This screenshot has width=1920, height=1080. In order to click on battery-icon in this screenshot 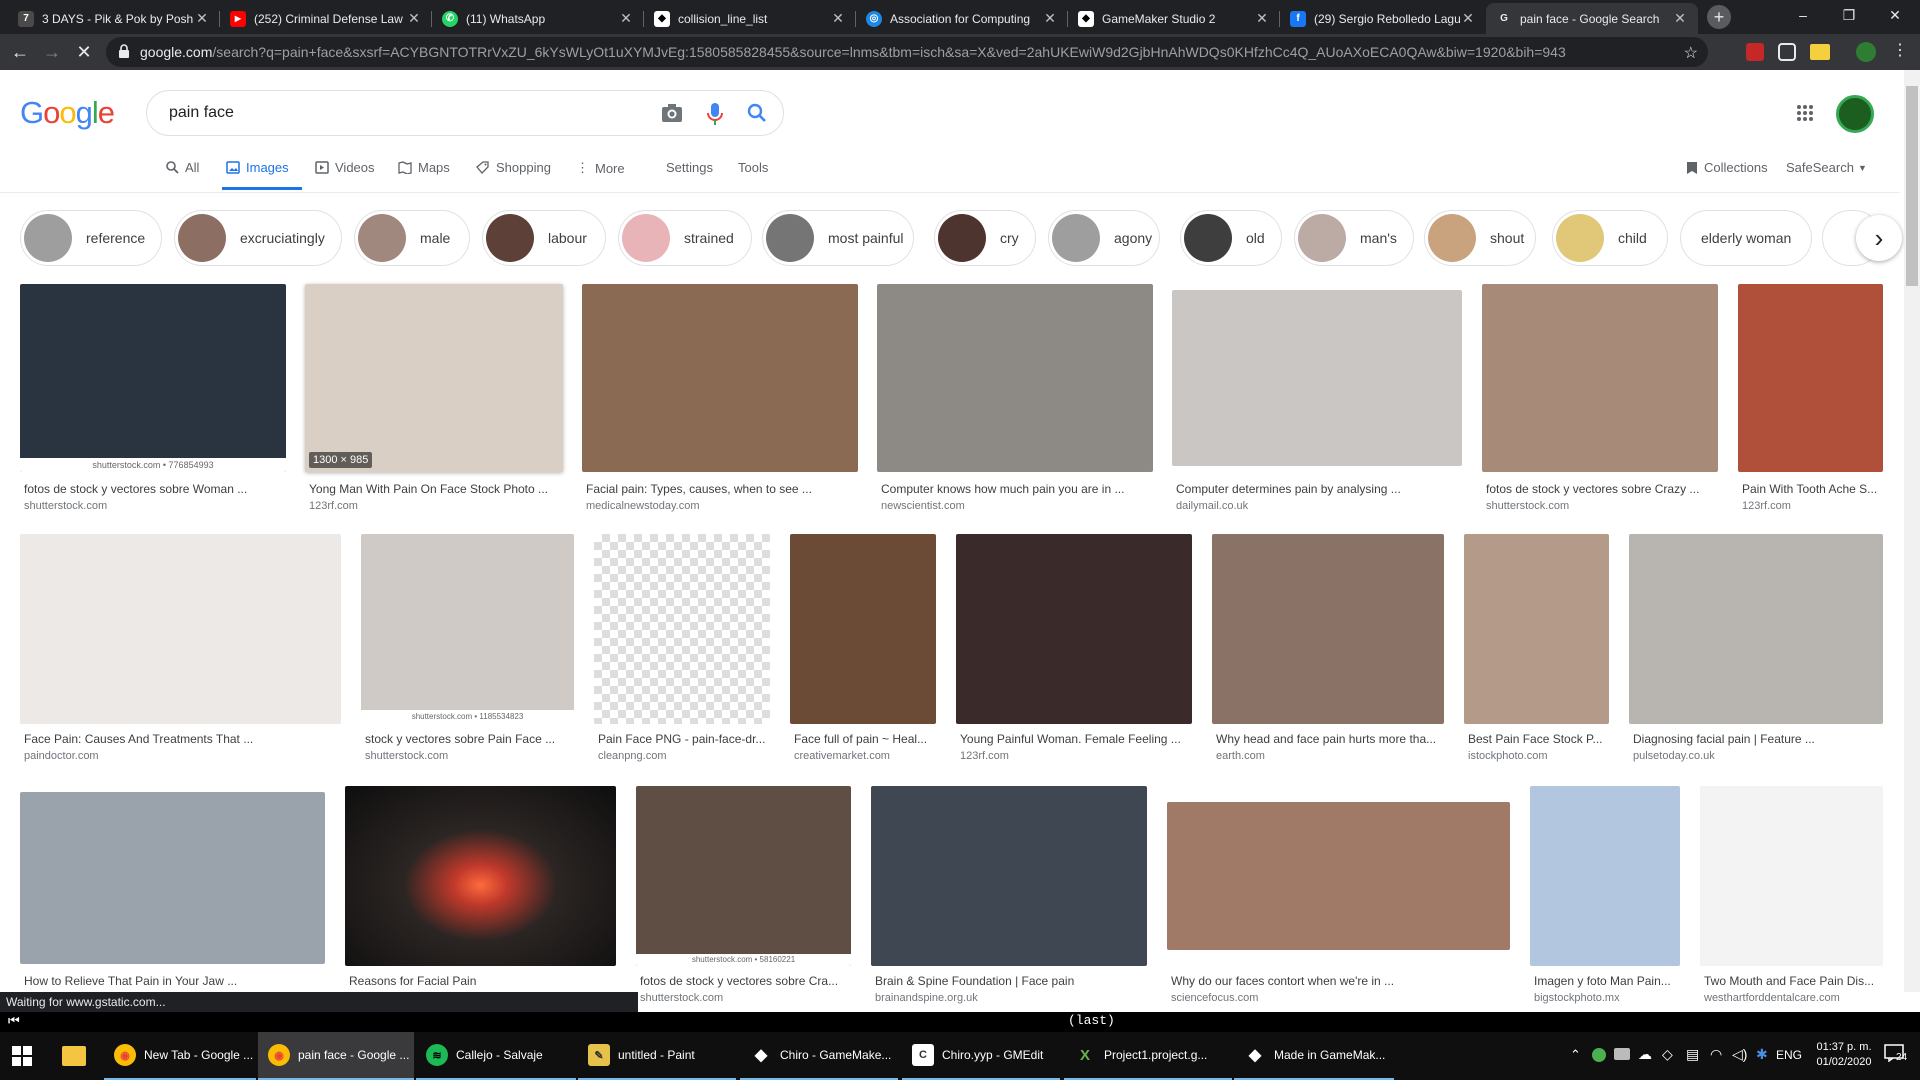, I will do `click(1622, 1054)`.